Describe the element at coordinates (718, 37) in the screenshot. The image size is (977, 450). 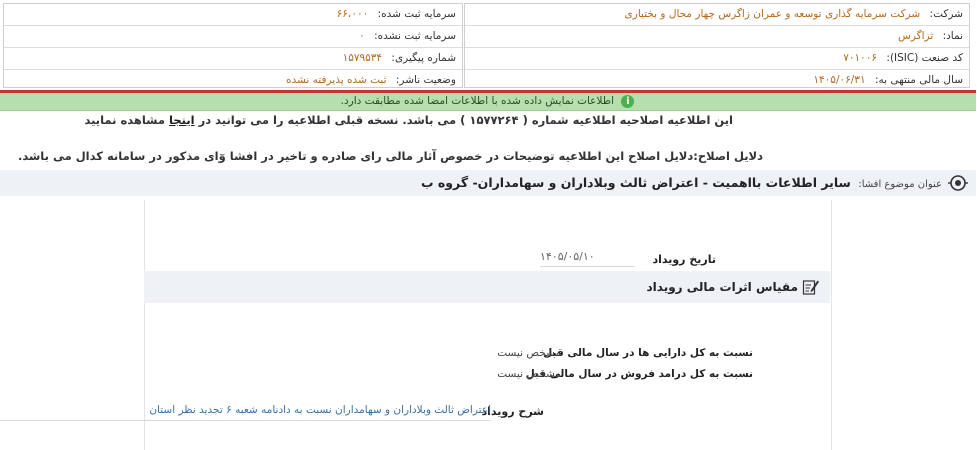
I see `symbol-row: نماد: ثزاگرس` at that location.